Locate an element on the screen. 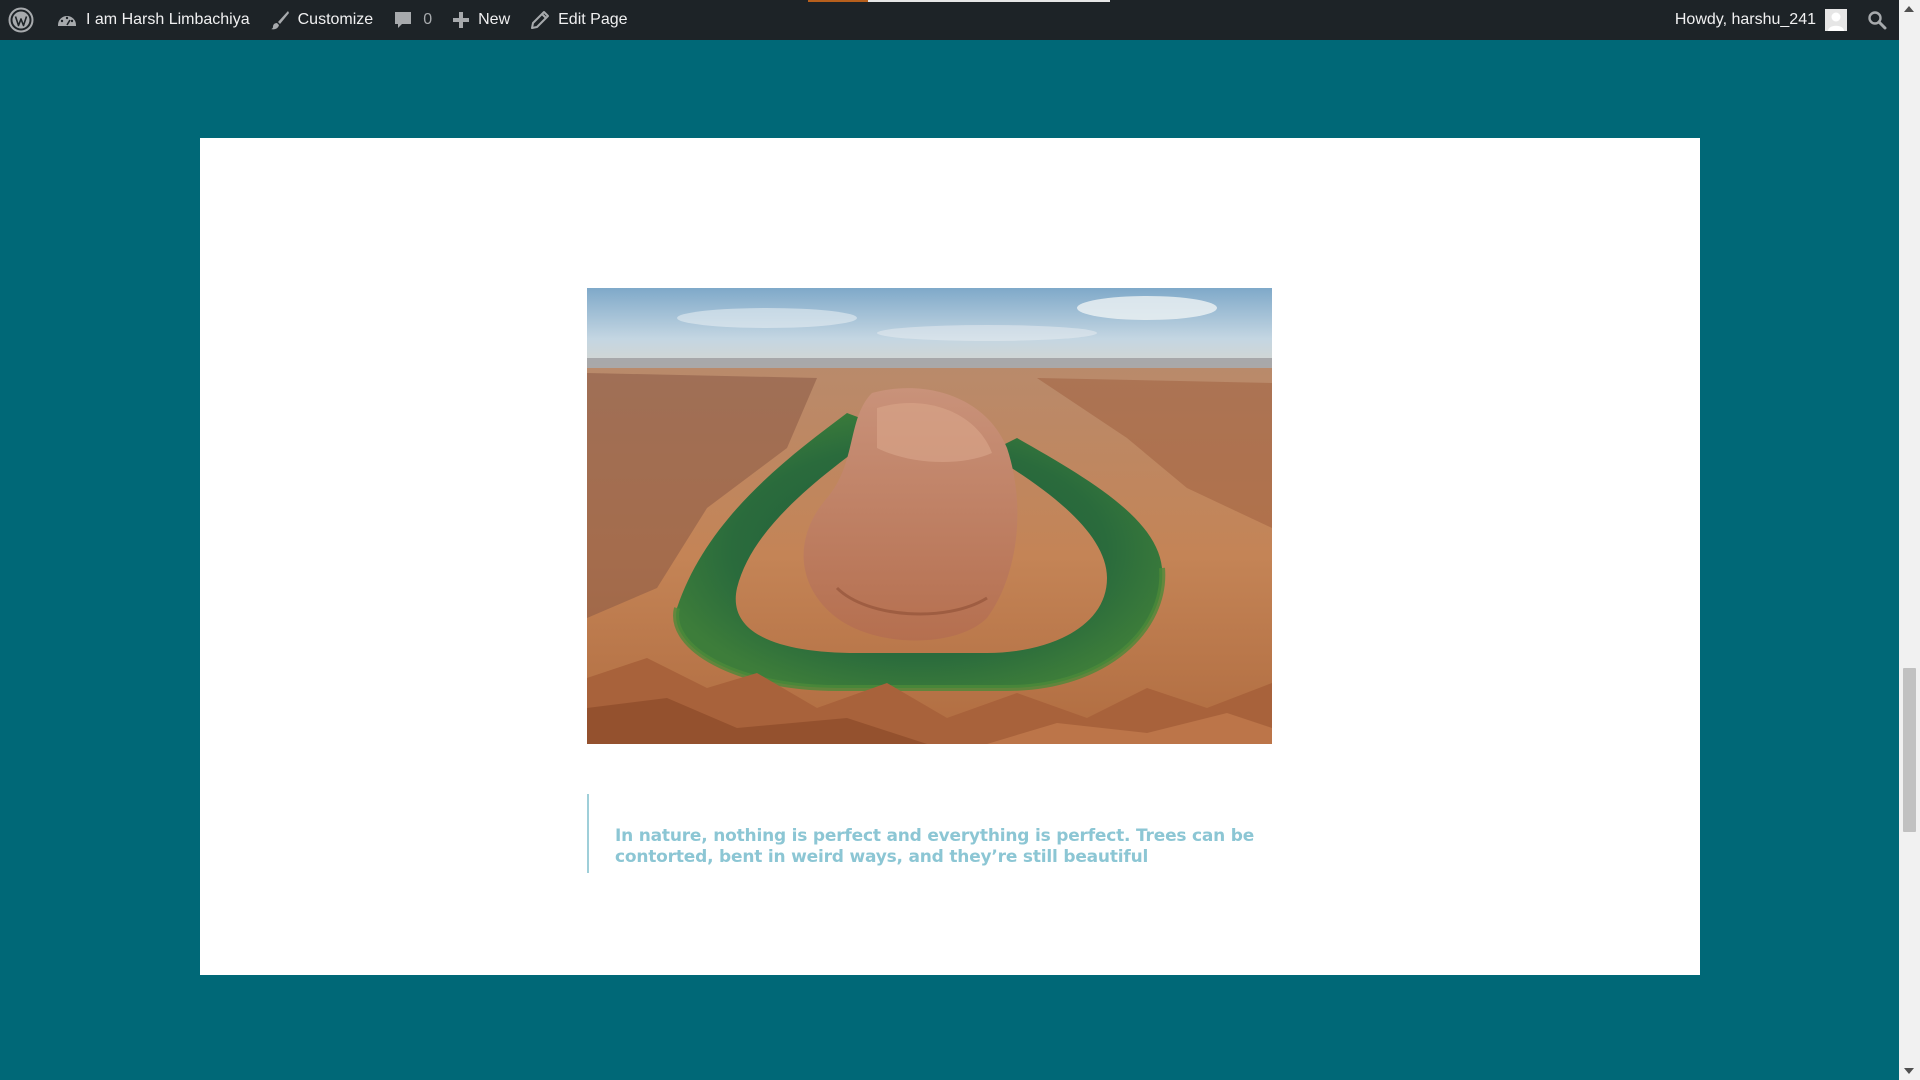 Image resolution: width=1920 pixels, height=1080 pixels. comment-bubble-icon is located at coordinates (403, 20).